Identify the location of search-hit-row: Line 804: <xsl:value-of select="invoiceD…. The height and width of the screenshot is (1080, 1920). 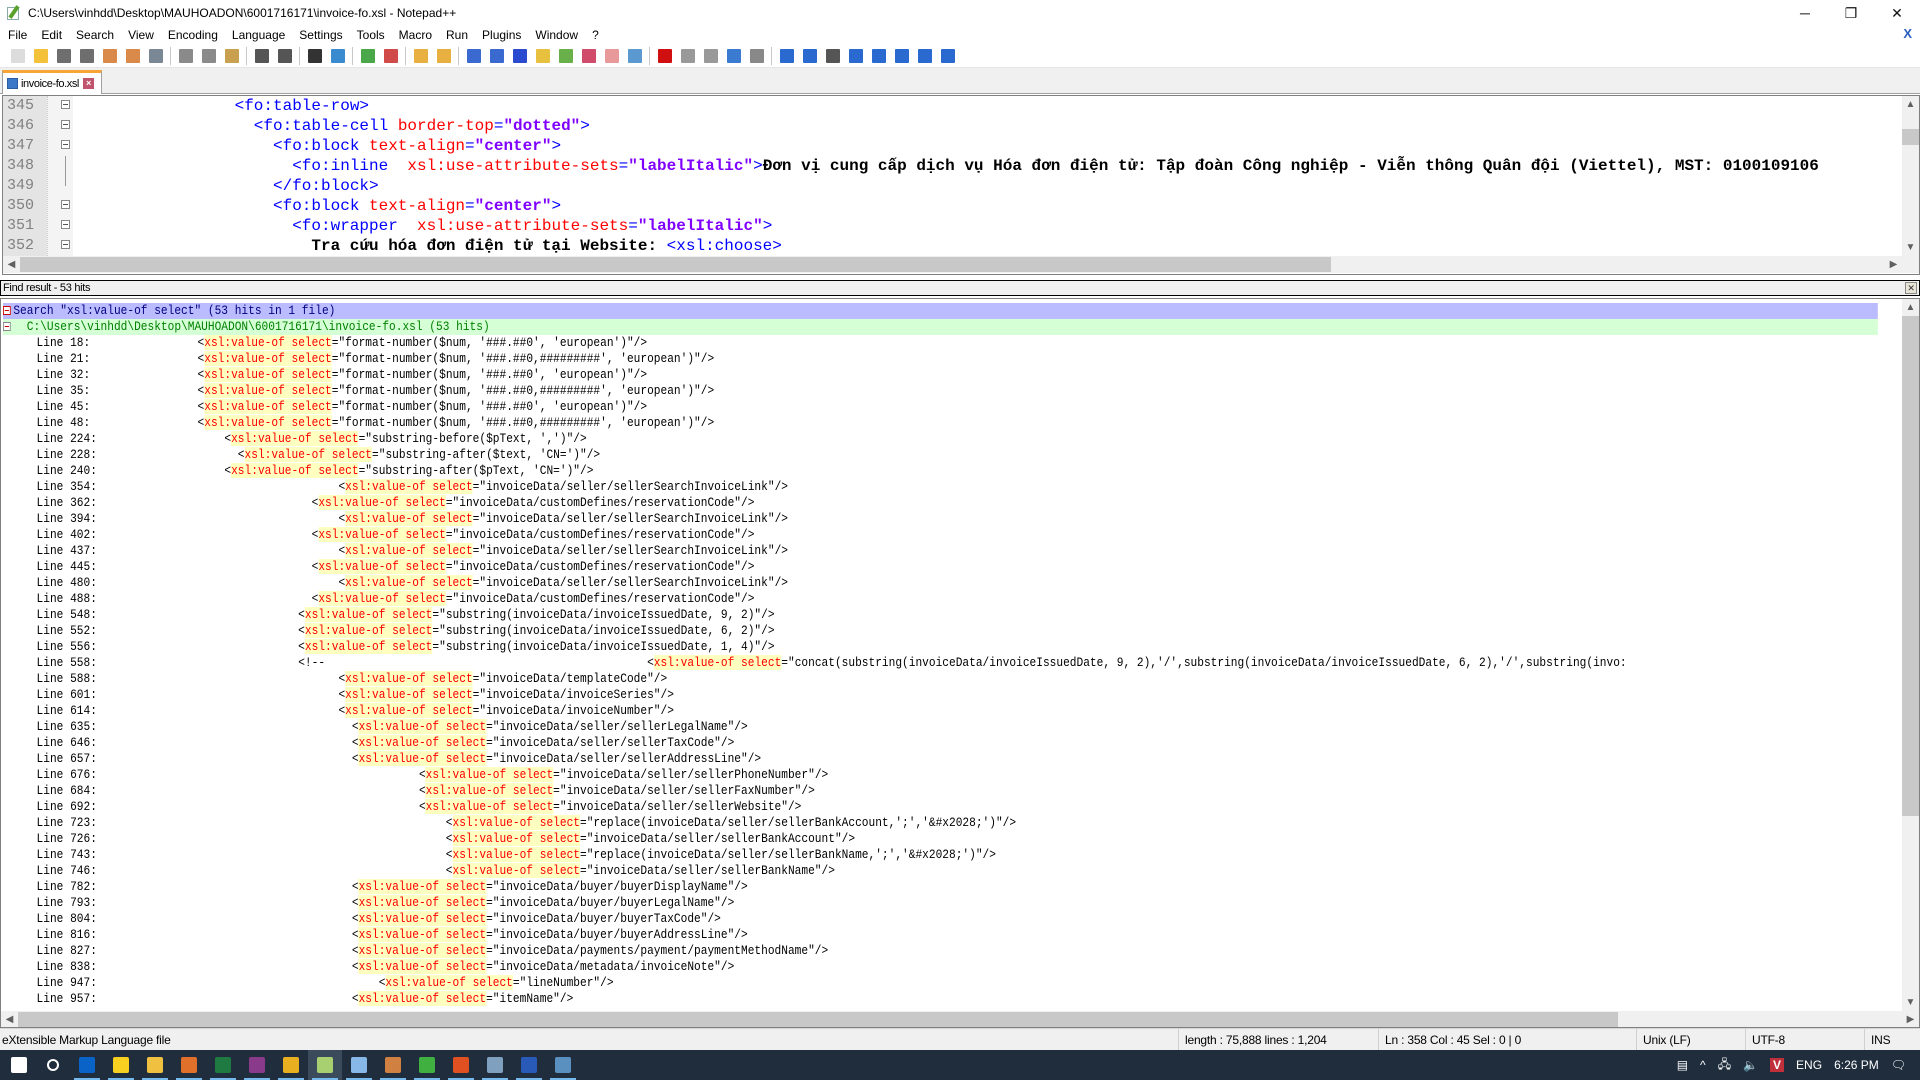
(940, 919).